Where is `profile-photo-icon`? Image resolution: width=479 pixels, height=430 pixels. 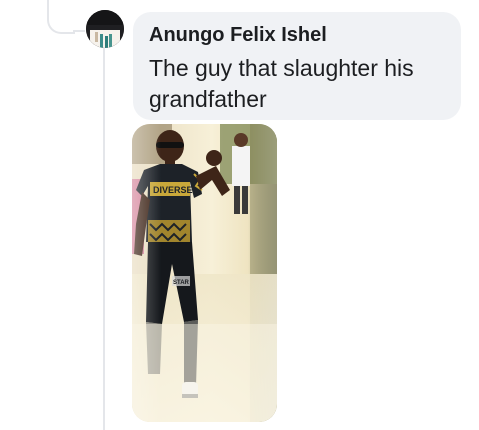
profile-photo-icon is located at coordinates (105, 29).